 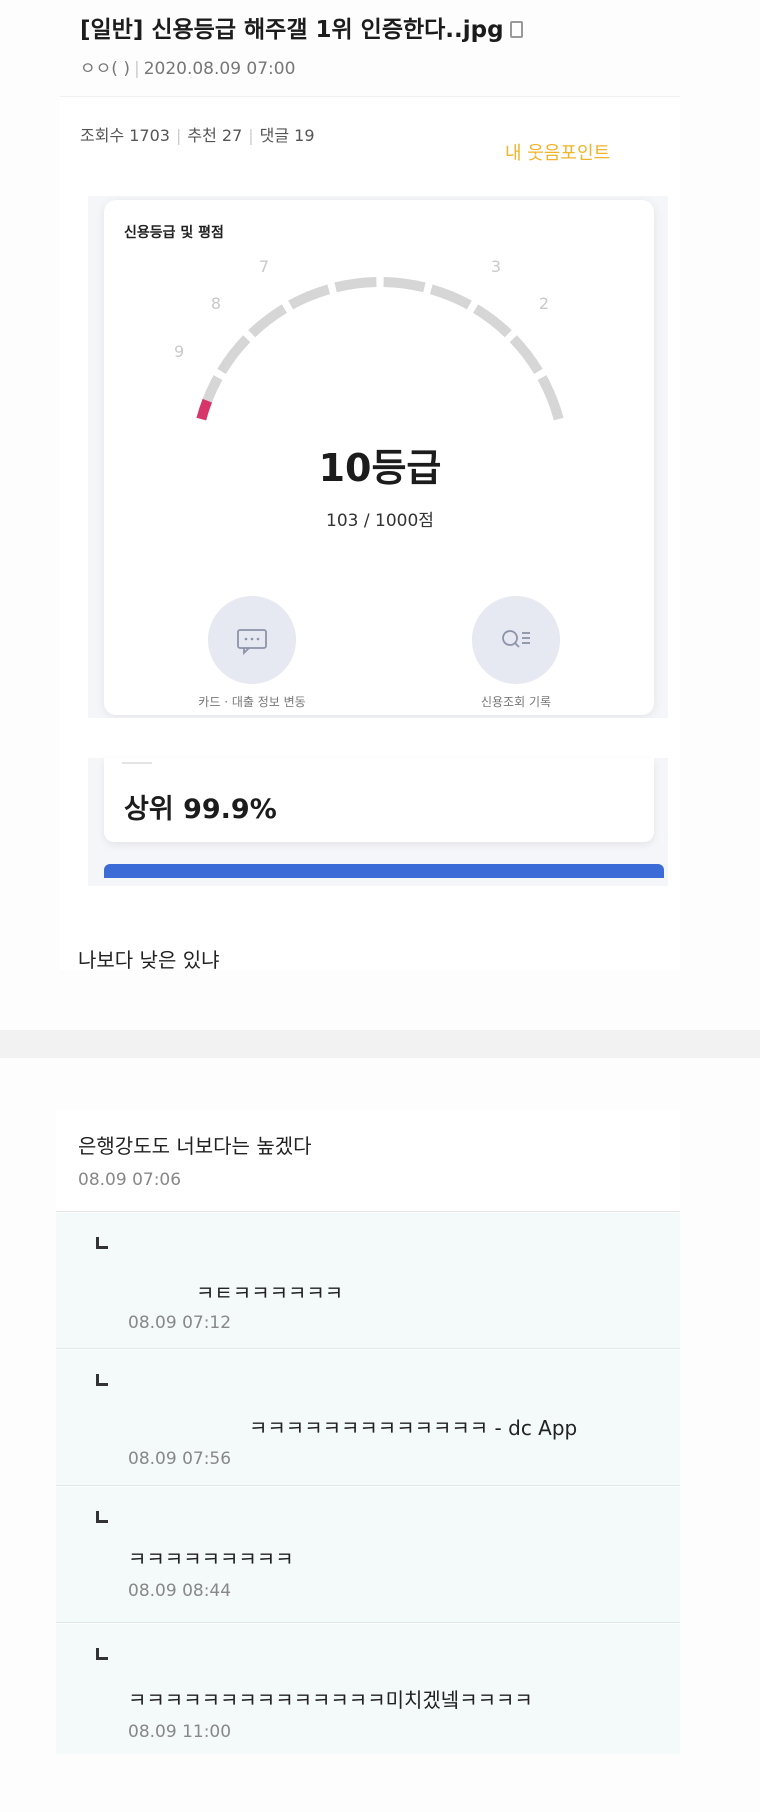 I want to click on rank-divider, so click(x=137, y=763).